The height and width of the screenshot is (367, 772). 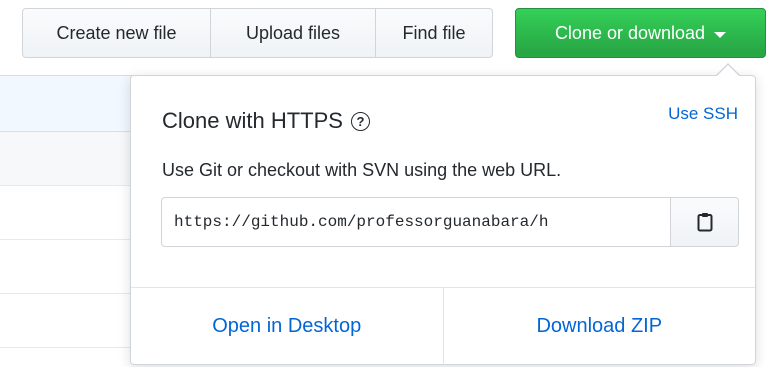 What do you see at coordinates (703, 114) in the screenshot?
I see `use-ssh-link: Use SSH` at bounding box center [703, 114].